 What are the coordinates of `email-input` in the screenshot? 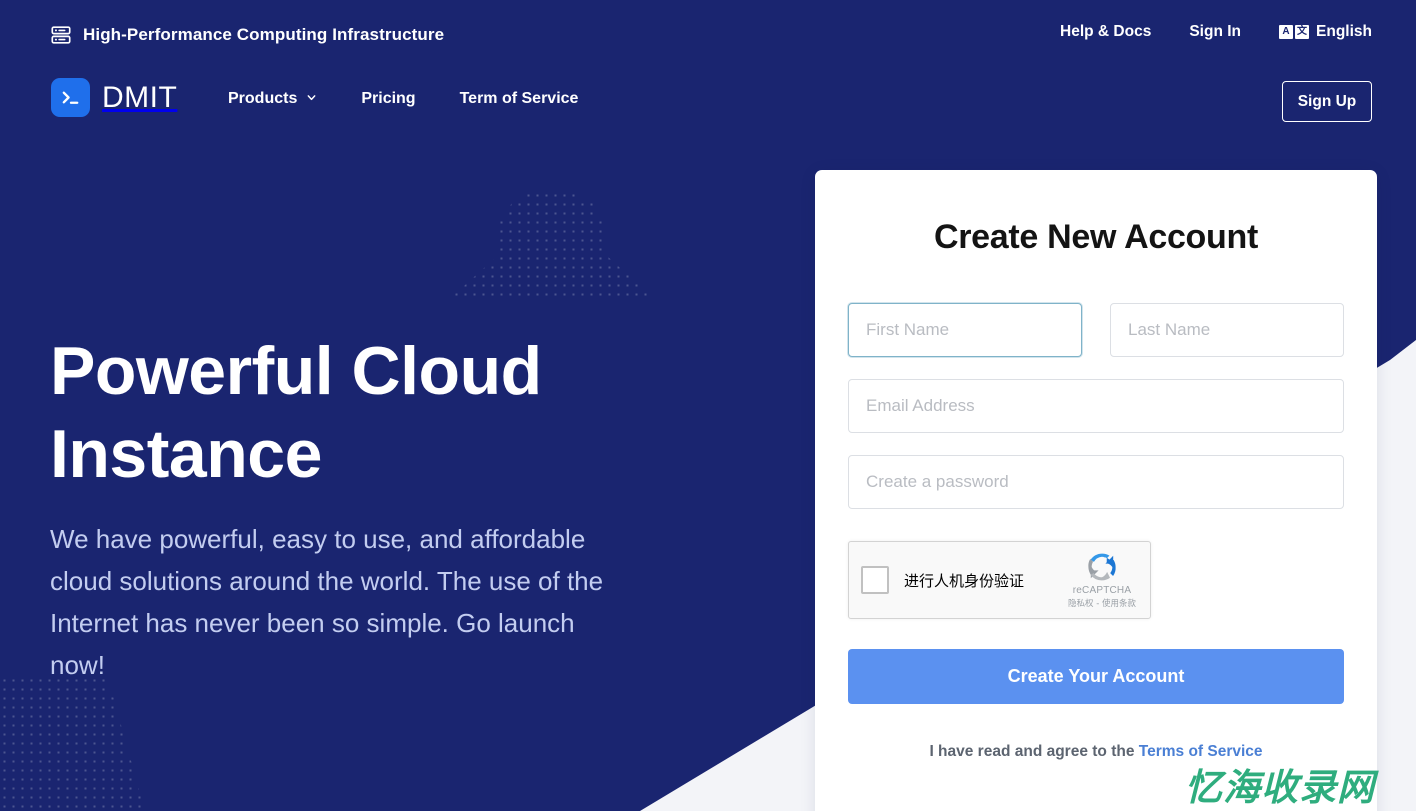 It's located at (1096, 406).